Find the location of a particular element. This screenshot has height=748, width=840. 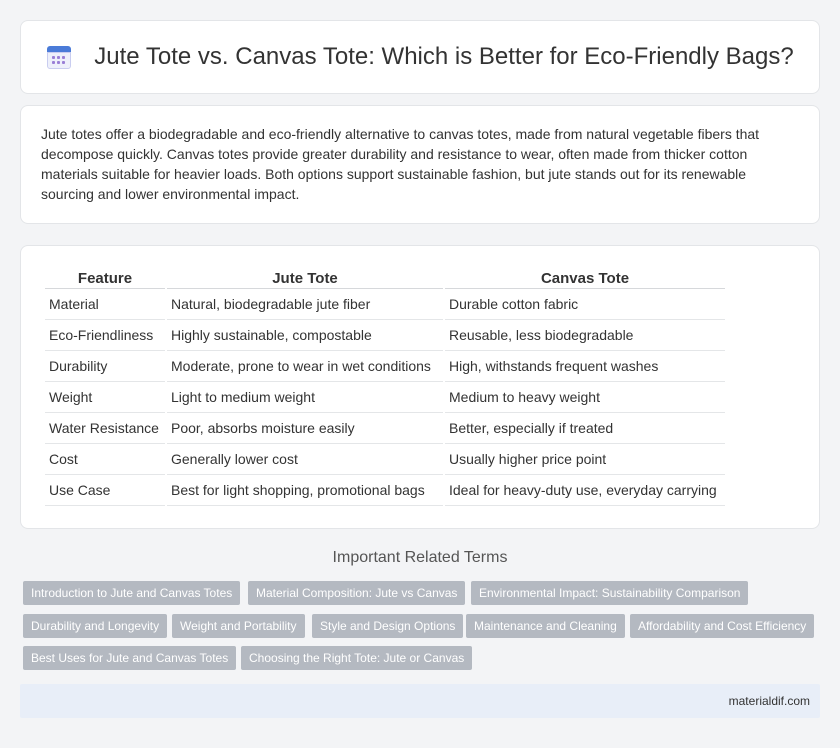

header-jute: Jute Tote is located at coordinates (305, 278).